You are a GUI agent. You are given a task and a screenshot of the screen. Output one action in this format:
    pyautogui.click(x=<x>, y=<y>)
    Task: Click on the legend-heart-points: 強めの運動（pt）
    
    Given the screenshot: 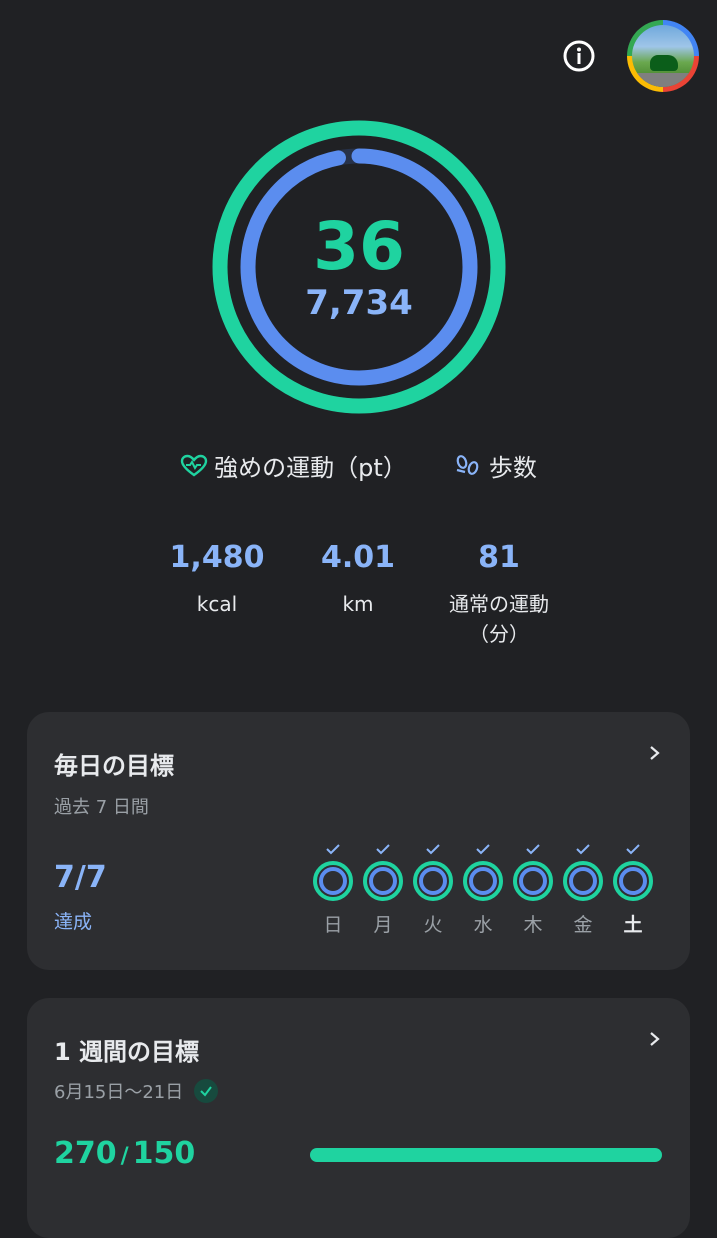 What is the action you would take?
    pyautogui.click(x=293, y=465)
    